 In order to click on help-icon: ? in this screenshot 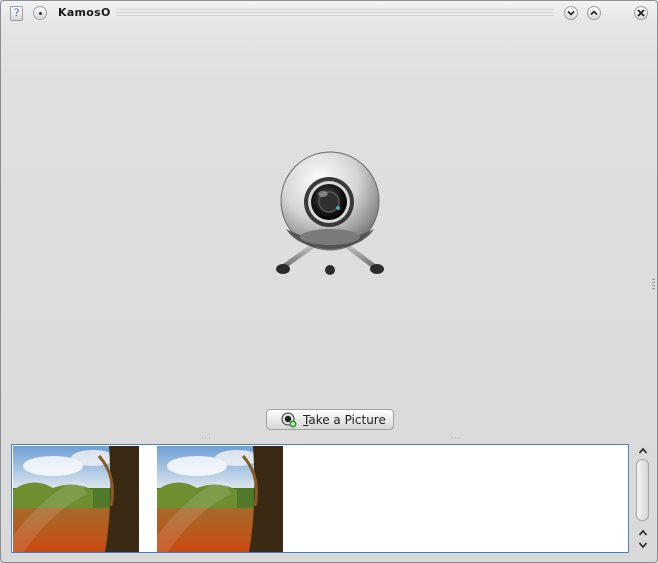, I will do `click(16, 13)`.